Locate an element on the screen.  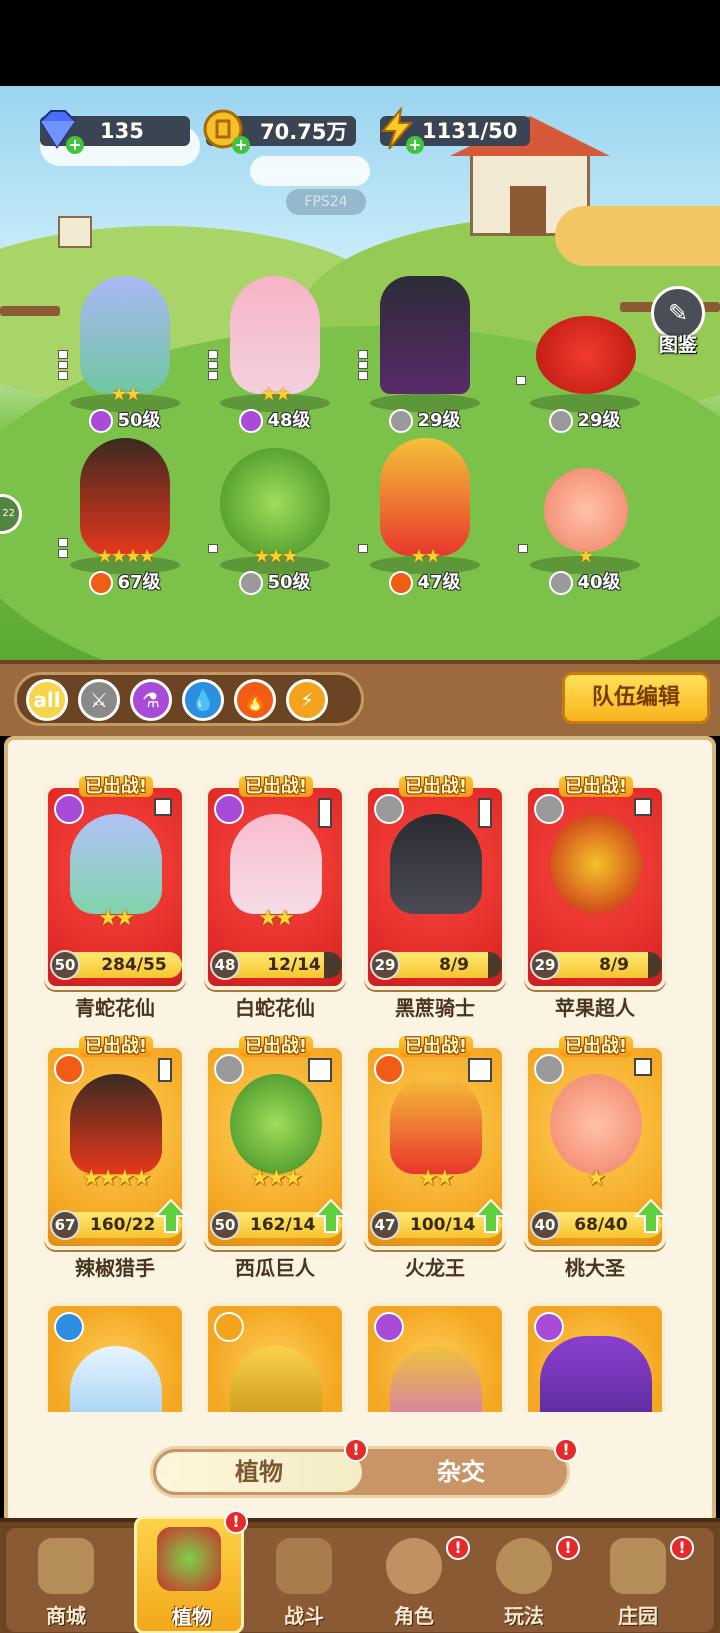
cloud is located at coordinates (310, 171).